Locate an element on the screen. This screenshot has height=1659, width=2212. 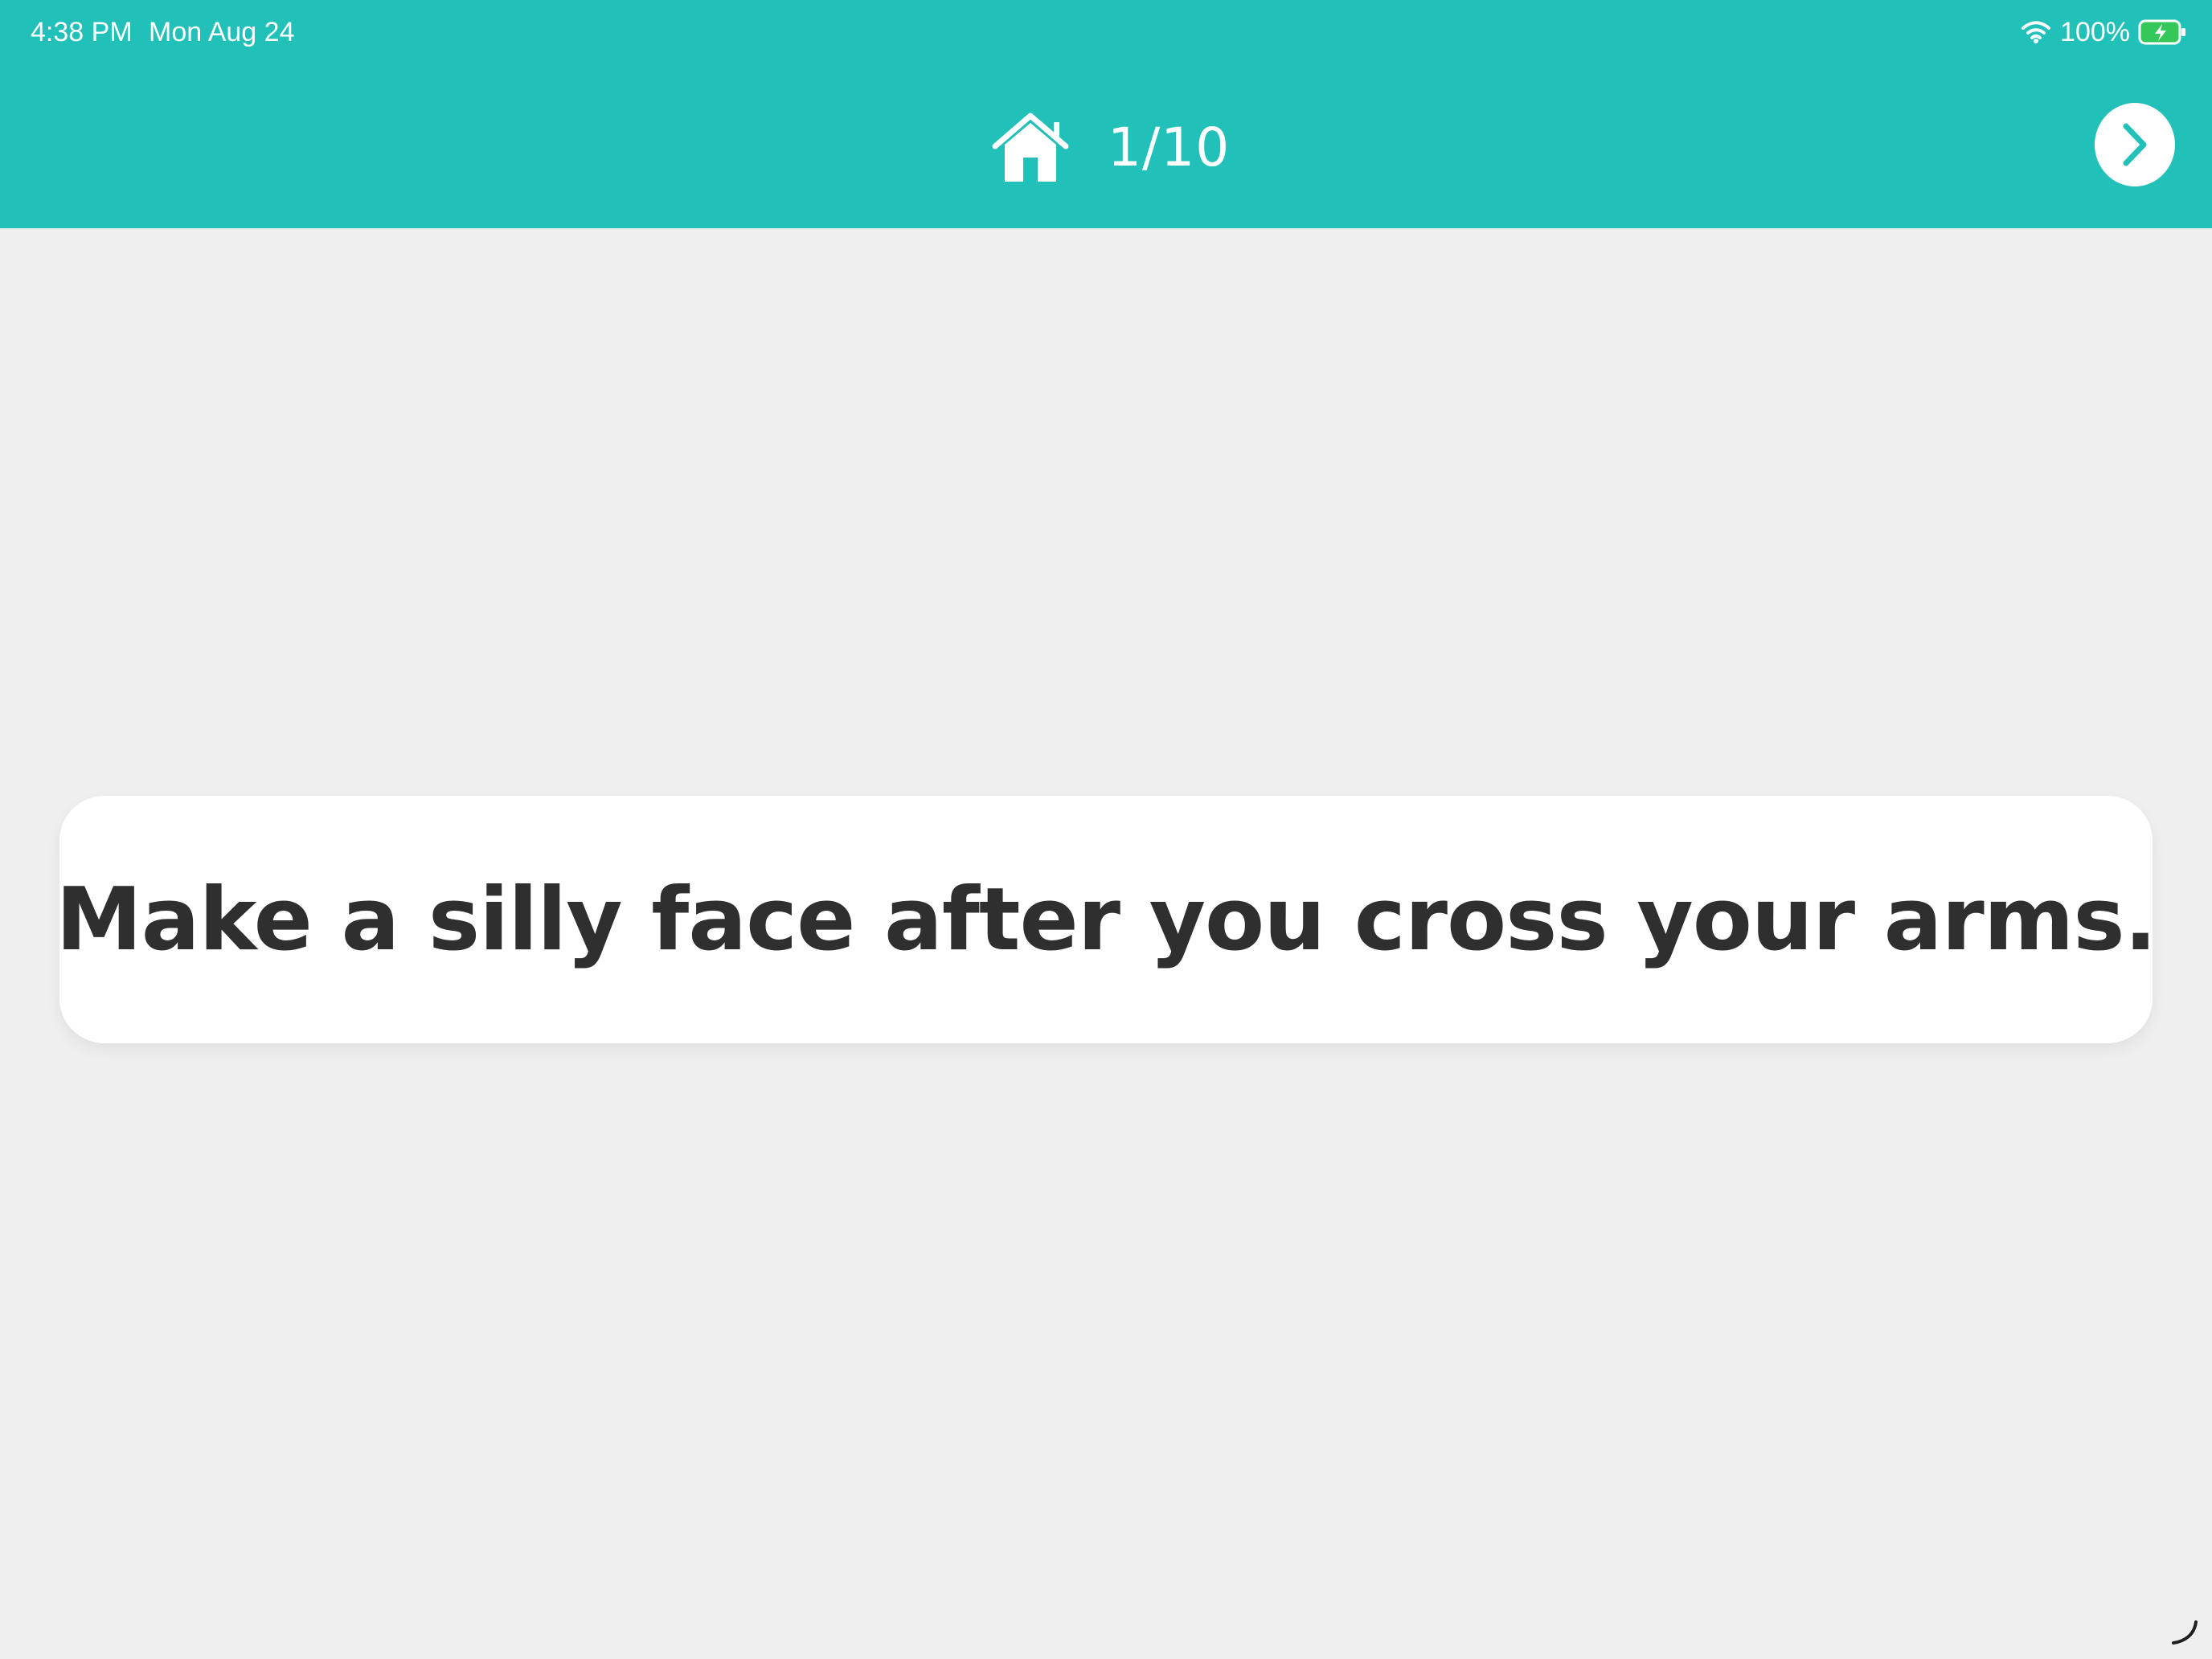
progress-counter: 1/10 is located at coordinates (1169, 147).